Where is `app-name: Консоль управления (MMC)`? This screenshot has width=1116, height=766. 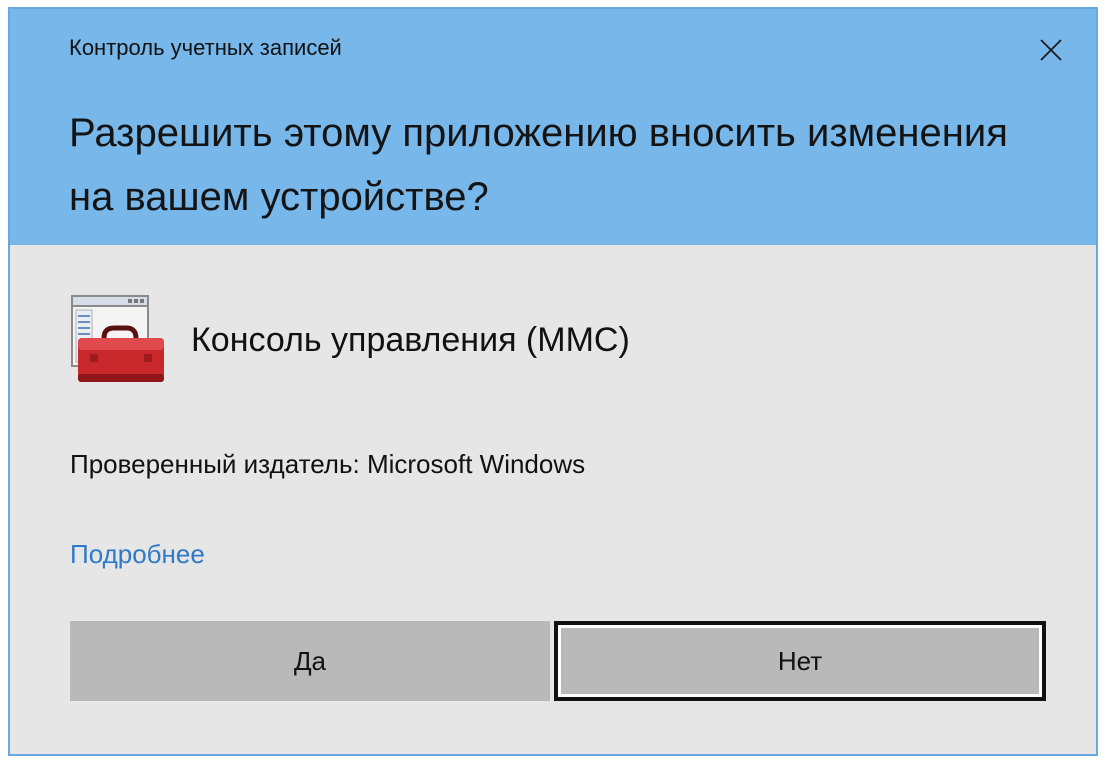
app-name: Консоль управления (MMC) is located at coordinates (410, 340).